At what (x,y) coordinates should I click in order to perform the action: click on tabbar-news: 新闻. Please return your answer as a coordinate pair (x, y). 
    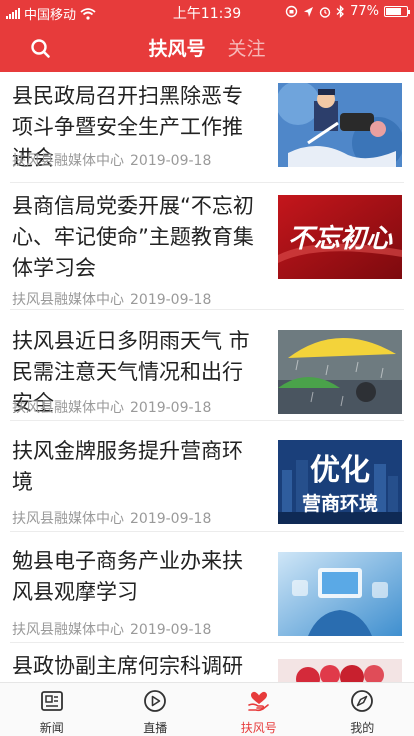
    Looking at the image, I should click on (52, 709).